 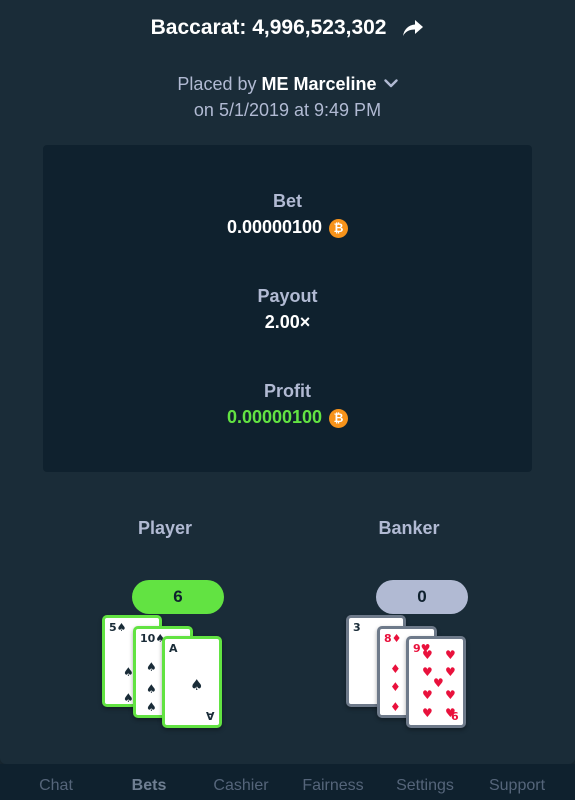 I want to click on player-score-badge: 6, so click(x=178, y=597).